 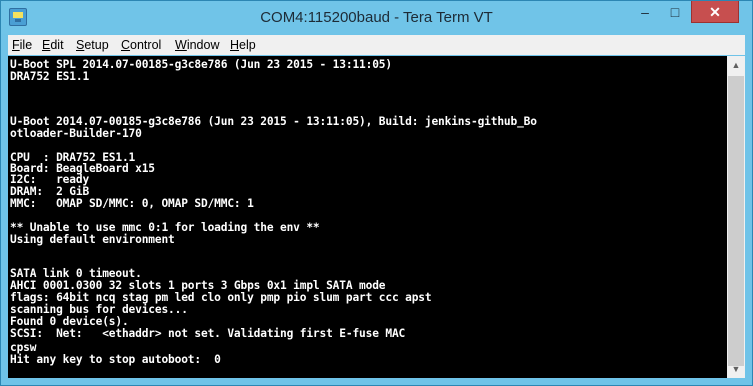 What do you see at coordinates (736, 369) in the screenshot?
I see `scroll-down-arrow-icon: ▼` at bounding box center [736, 369].